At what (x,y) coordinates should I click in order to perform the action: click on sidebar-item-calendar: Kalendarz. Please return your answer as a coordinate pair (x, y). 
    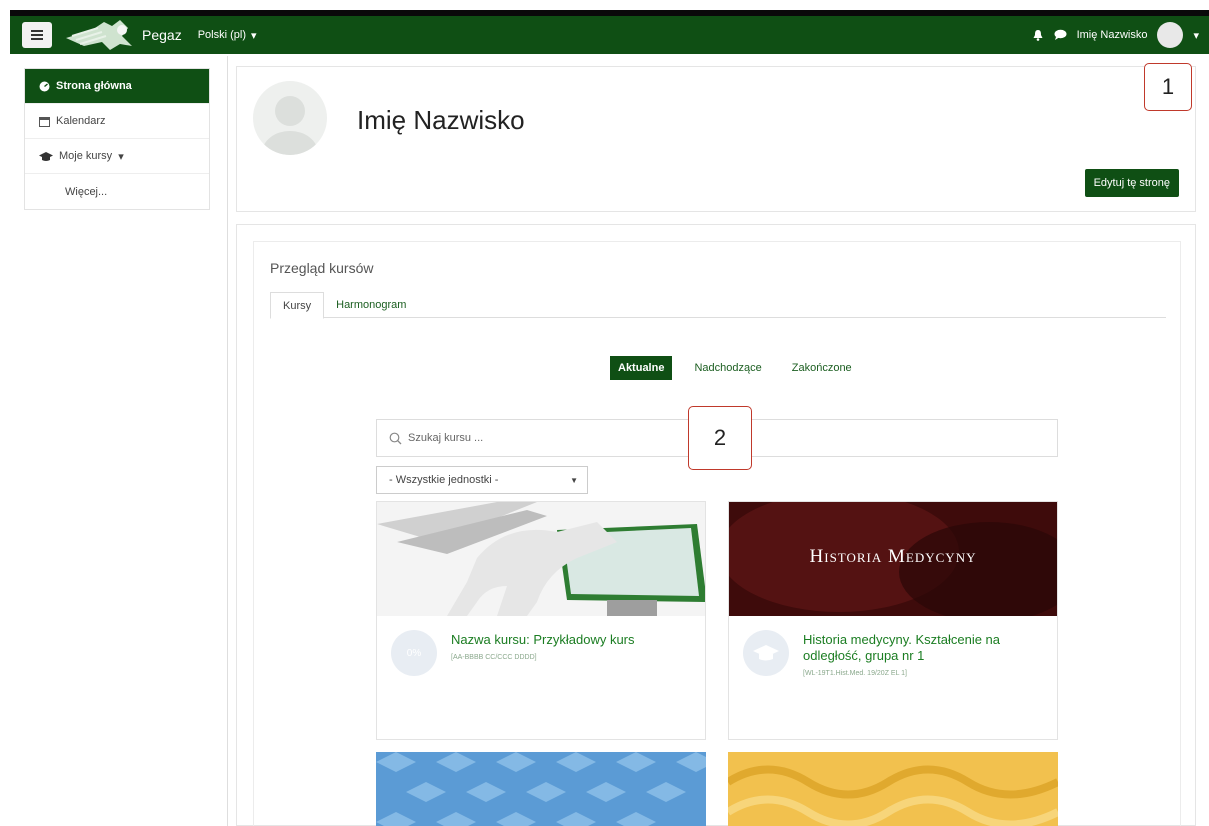
    Looking at the image, I should click on (117, 121).